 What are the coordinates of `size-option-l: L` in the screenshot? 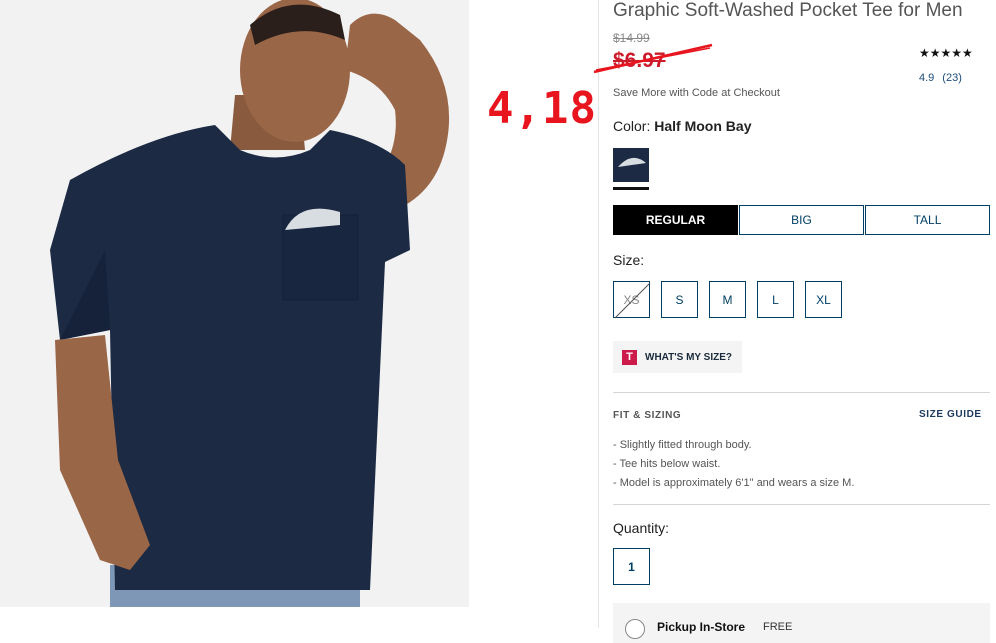 It's located at (775, 299).